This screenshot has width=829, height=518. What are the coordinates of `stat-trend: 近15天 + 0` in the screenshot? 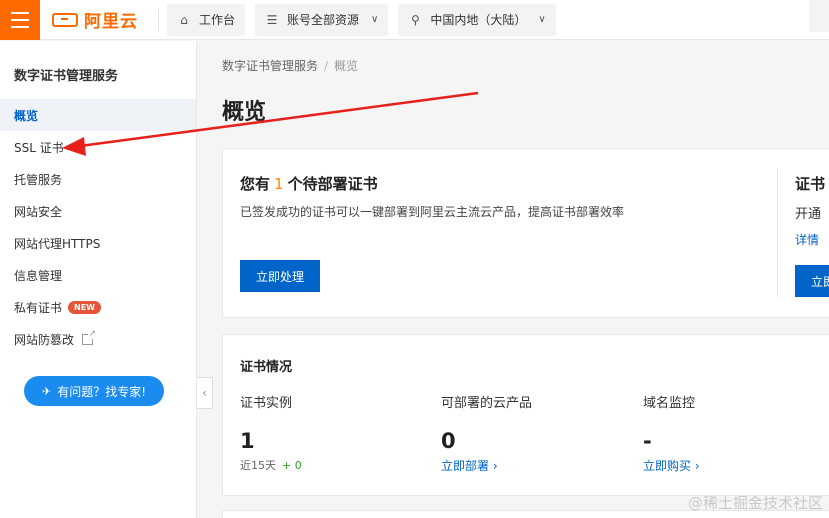 It's located at (271, 465).